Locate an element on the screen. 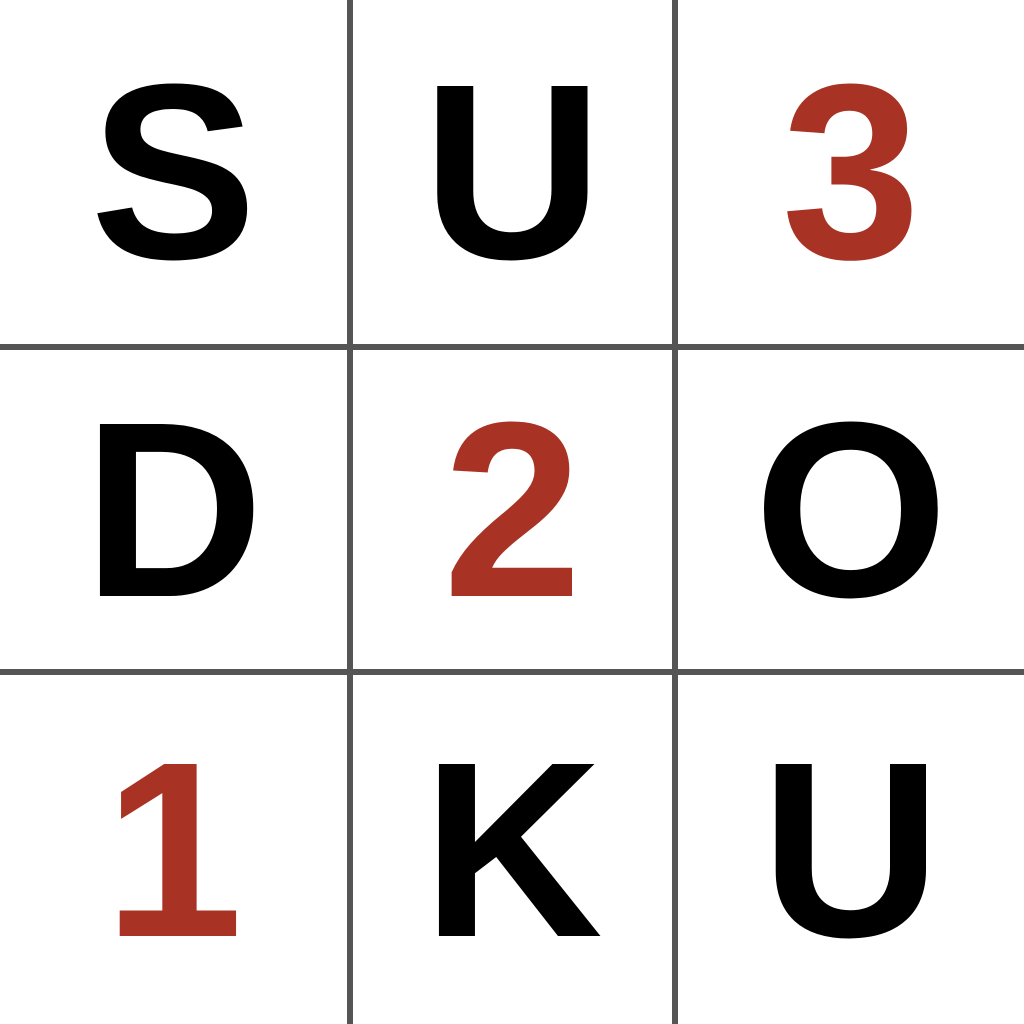  cell-r1-c3: 3 is located at coordinates (851, 172).